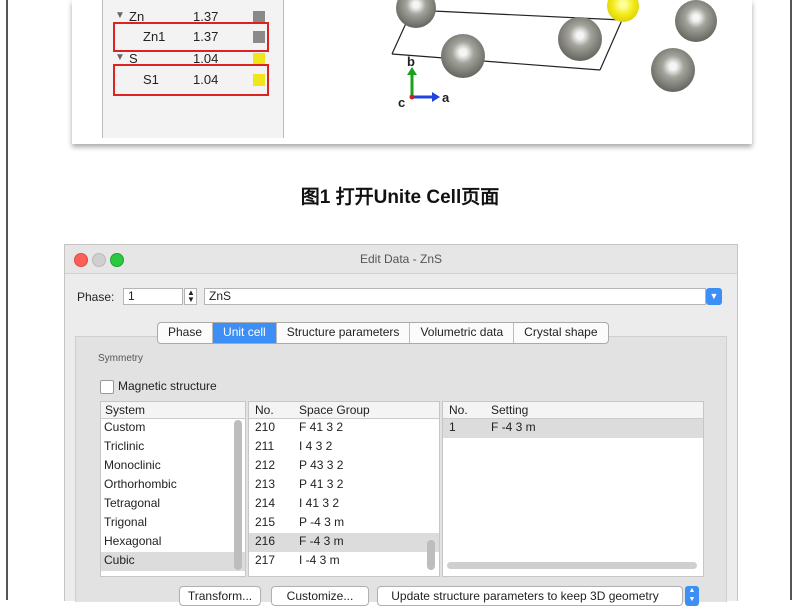 This screenshot has height=606, width=800. What do you see at coordinates (344, 504) in the screenshot?
I see `table-row: 214 I 41 3 2` at bounding box center [344, 504].